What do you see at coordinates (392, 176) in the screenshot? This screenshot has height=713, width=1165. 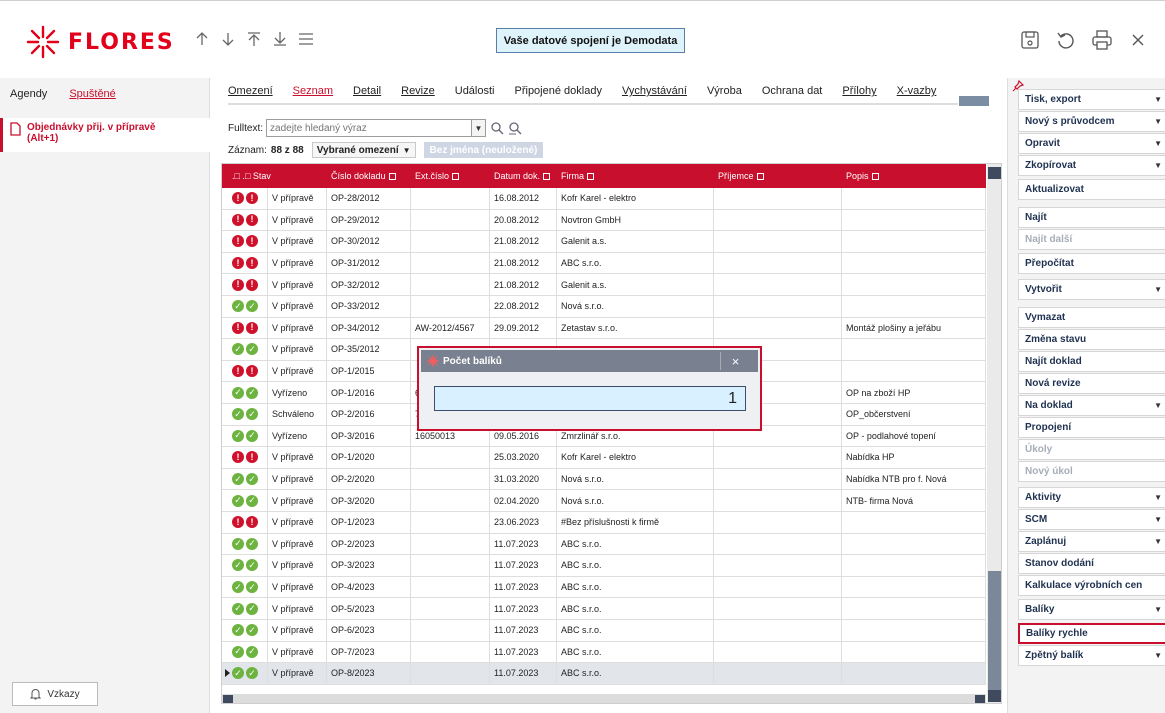 I see `sort-box-icon` at bounding box center [392, 176].